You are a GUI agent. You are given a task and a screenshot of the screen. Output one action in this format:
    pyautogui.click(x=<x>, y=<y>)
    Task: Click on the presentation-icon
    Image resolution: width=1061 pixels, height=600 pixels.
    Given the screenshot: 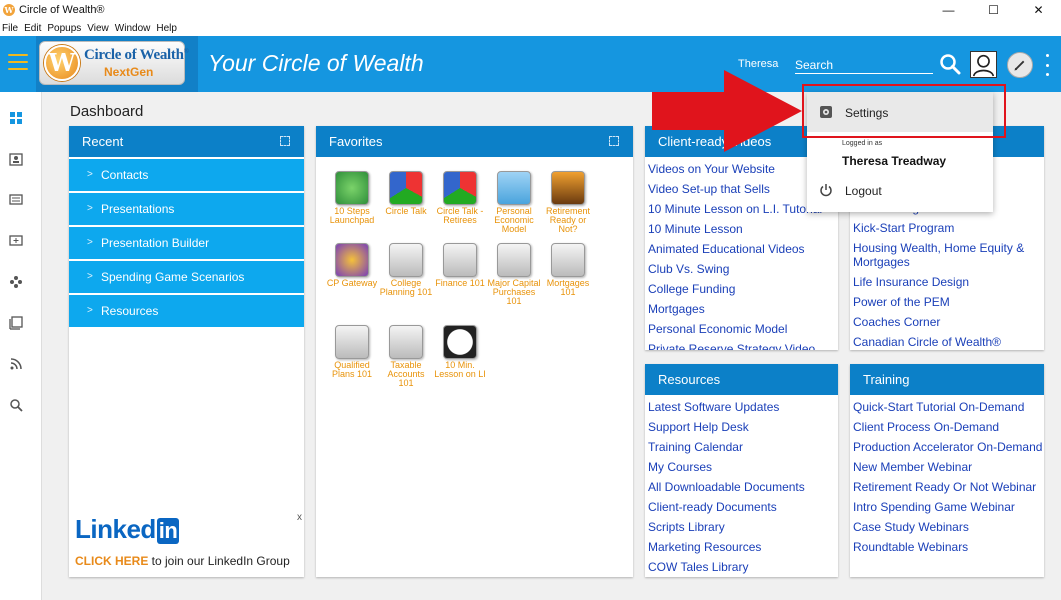 What is the action you would take?
    pyautogui.click(x=16, y=241)
    